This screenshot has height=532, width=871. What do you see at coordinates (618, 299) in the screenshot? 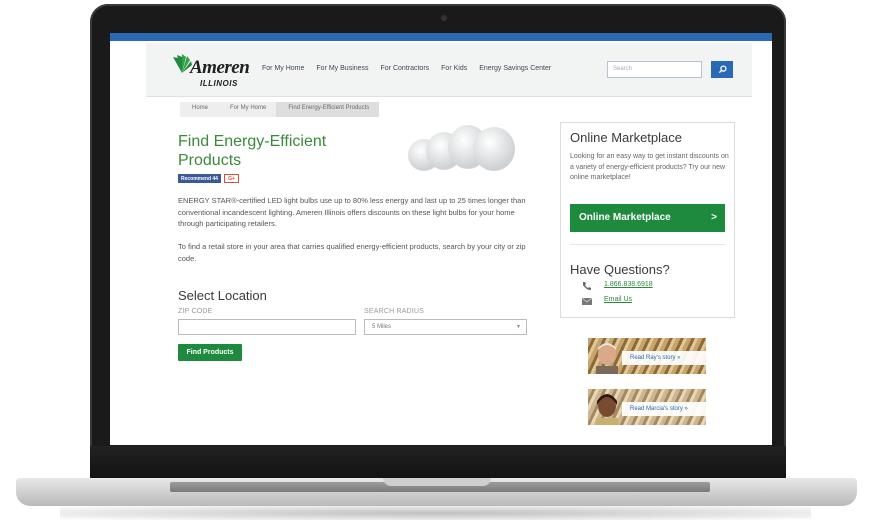
I see `email-link: Email Us` at bounding box center [618, 299].